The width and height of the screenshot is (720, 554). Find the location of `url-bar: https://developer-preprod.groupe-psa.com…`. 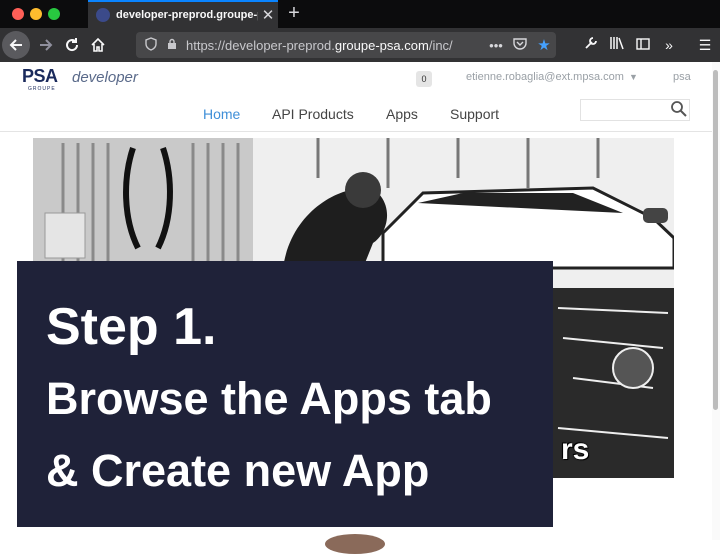

url-bar: https://developer-preprod.groupe-psa.com… is located at coordinates (346, 45).